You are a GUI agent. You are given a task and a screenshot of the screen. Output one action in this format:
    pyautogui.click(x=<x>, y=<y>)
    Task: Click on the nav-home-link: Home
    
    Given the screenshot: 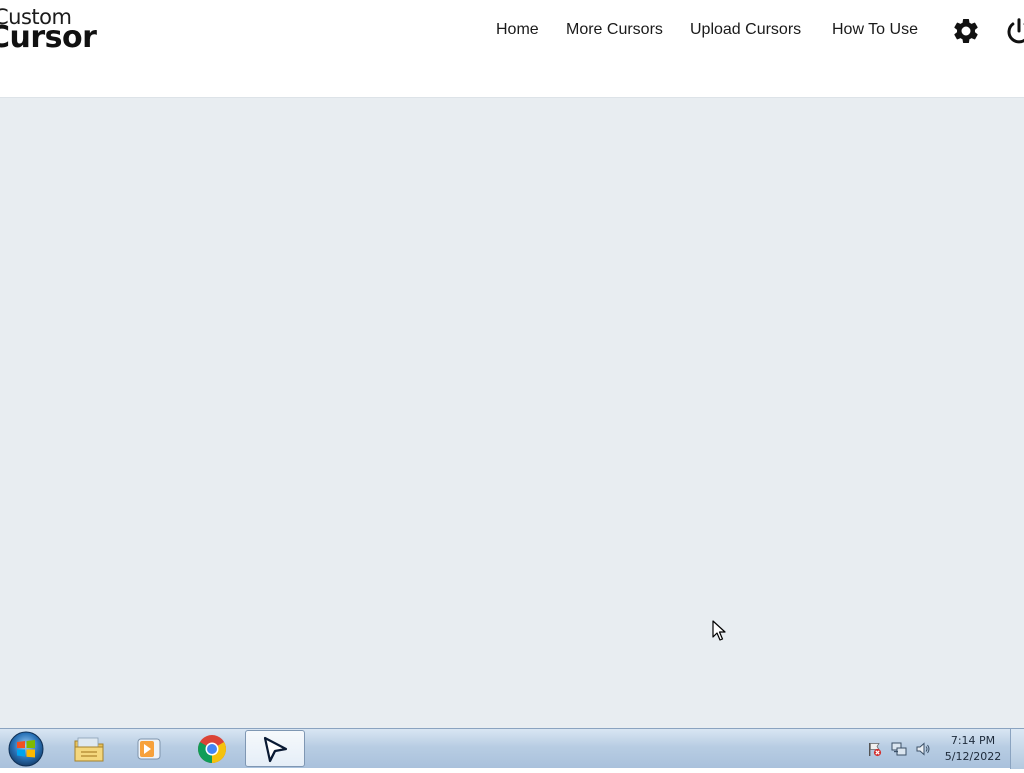 What is the action you would take?
    pyautogui.click(x=517, y=30)
    